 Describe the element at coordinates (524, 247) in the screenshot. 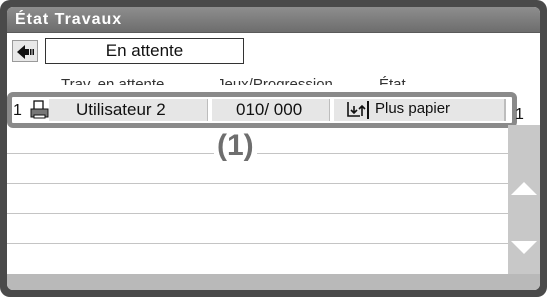

I see `scroll-down-icon` at that location.